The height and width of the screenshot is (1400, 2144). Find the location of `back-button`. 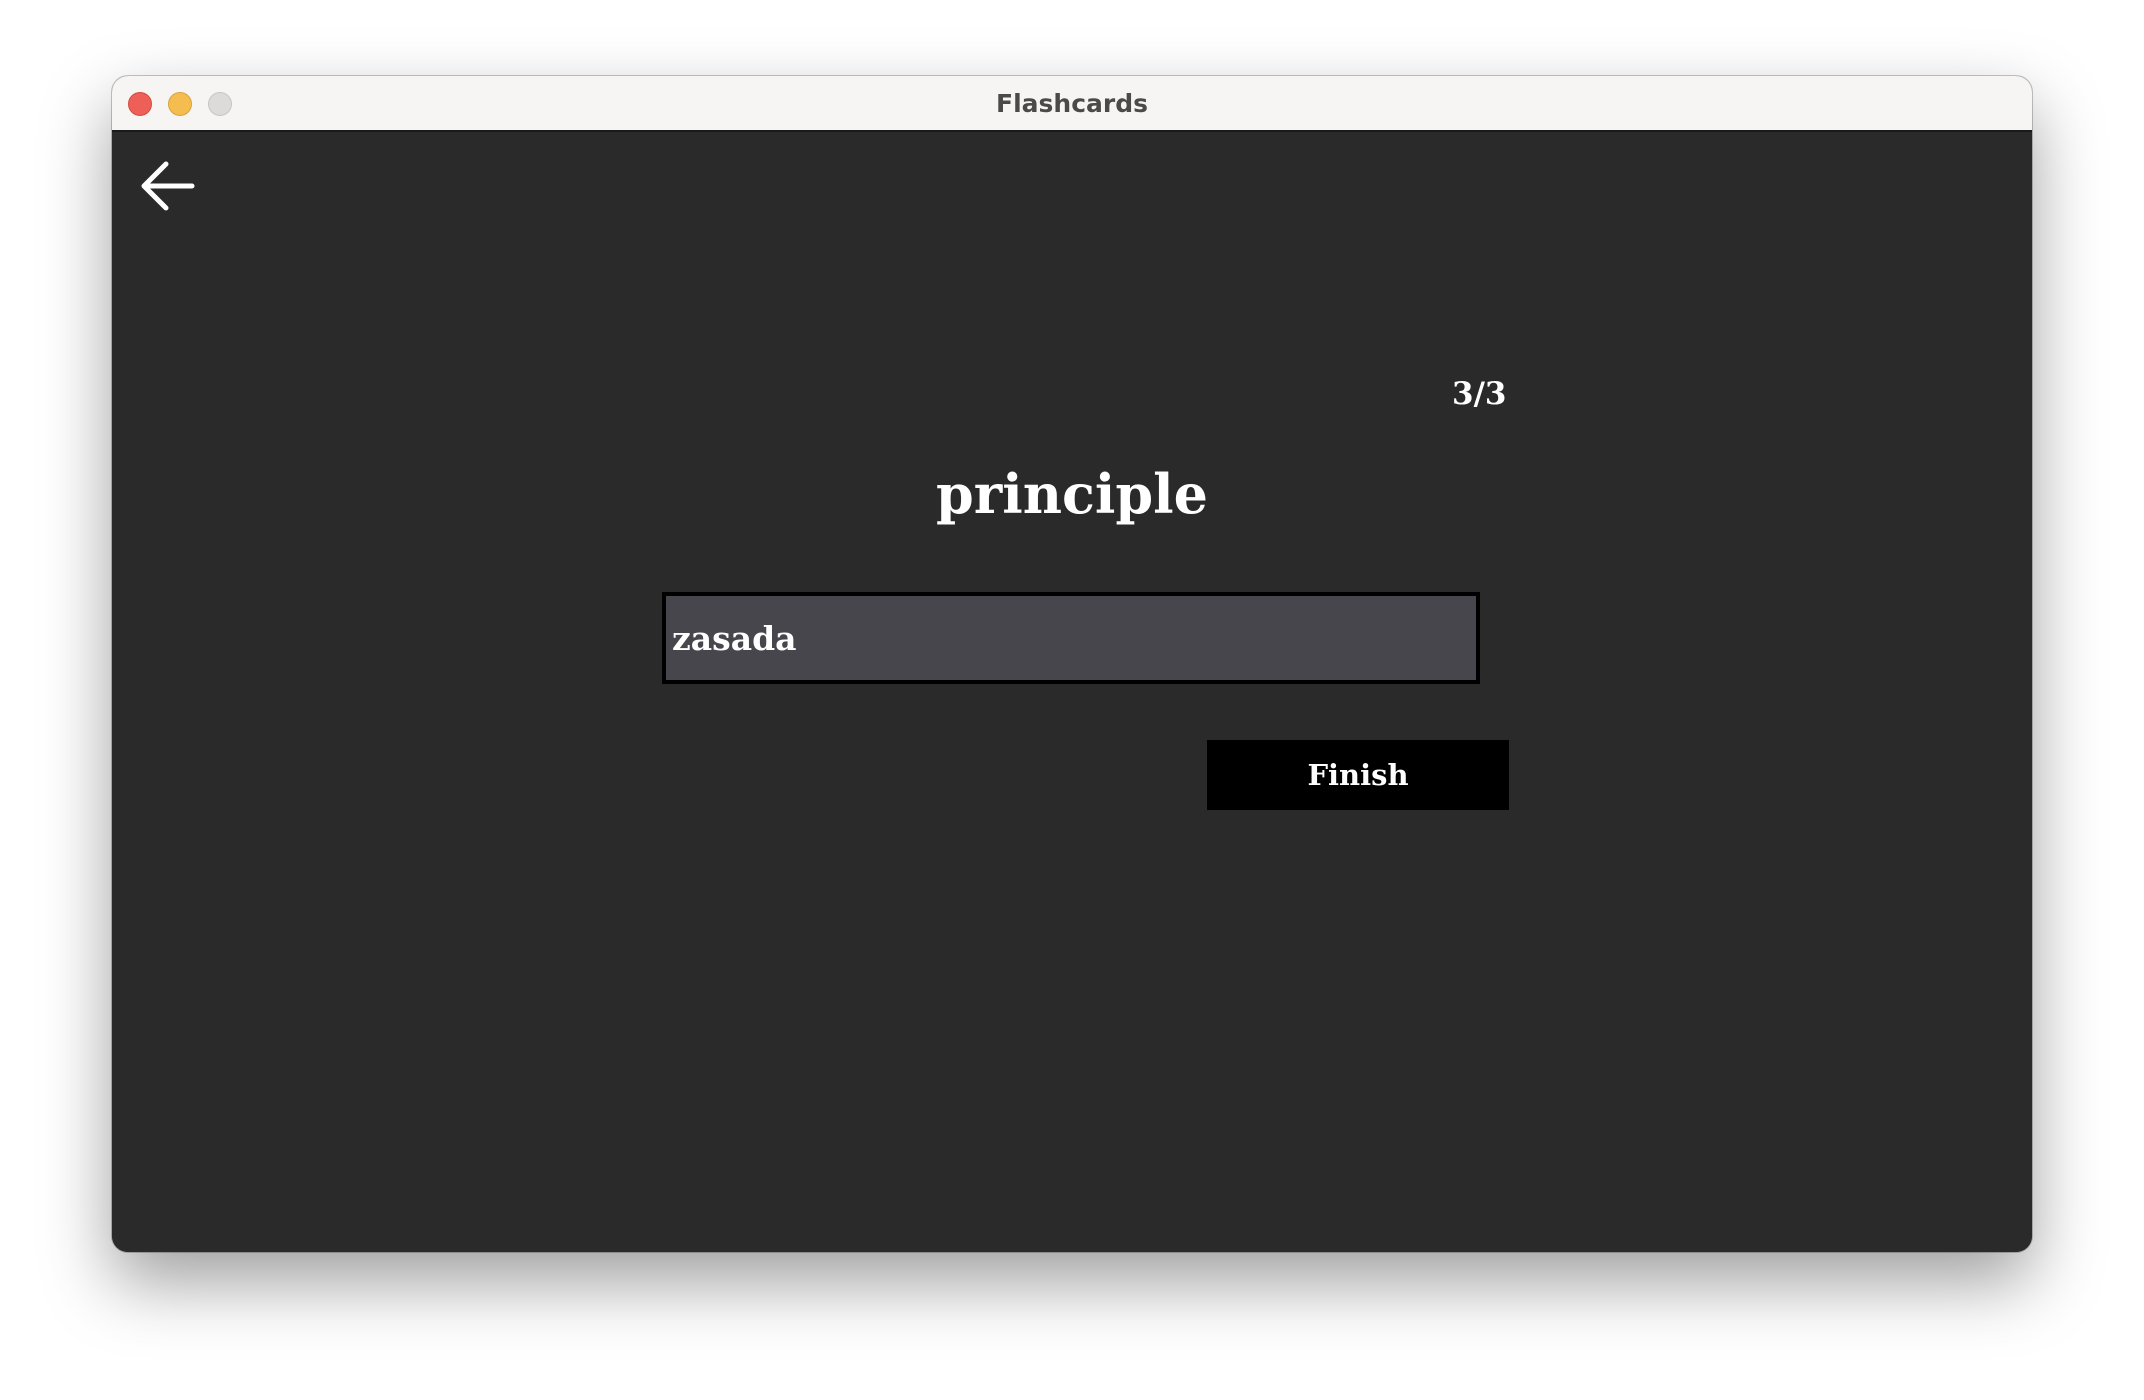

back-button is located at coordinates (168, 186).